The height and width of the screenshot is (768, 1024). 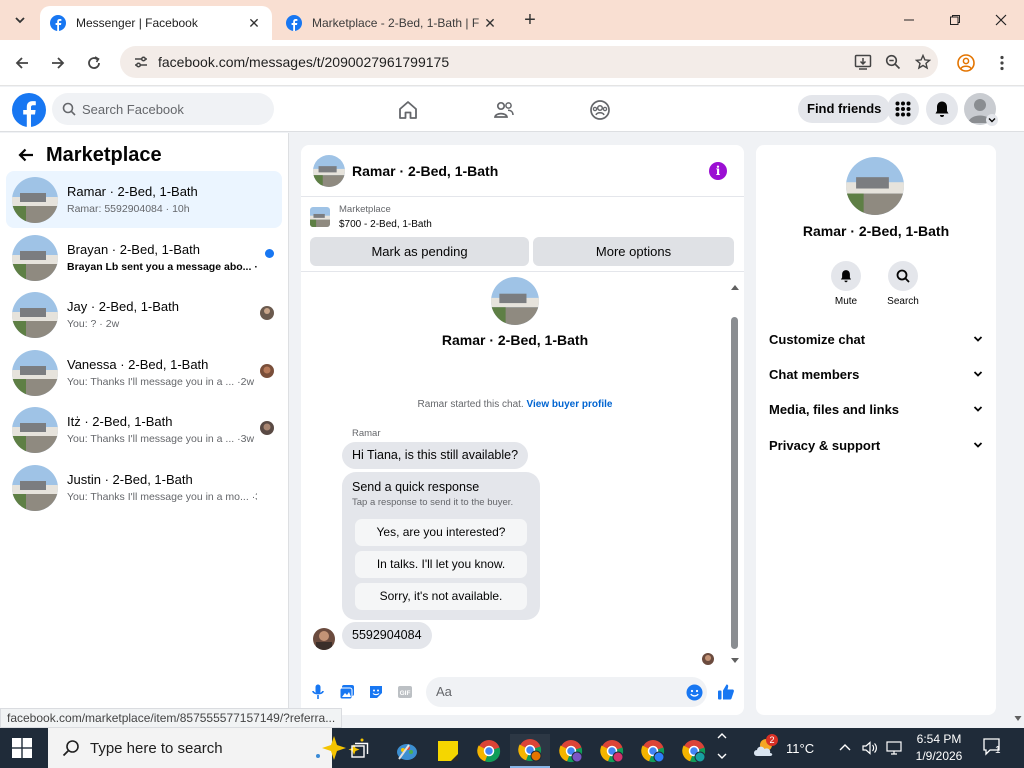 What do you see at coordinates (846, 284) in the screenshot?
I see `mute-action: Mute` at bounding box center [846, 284].